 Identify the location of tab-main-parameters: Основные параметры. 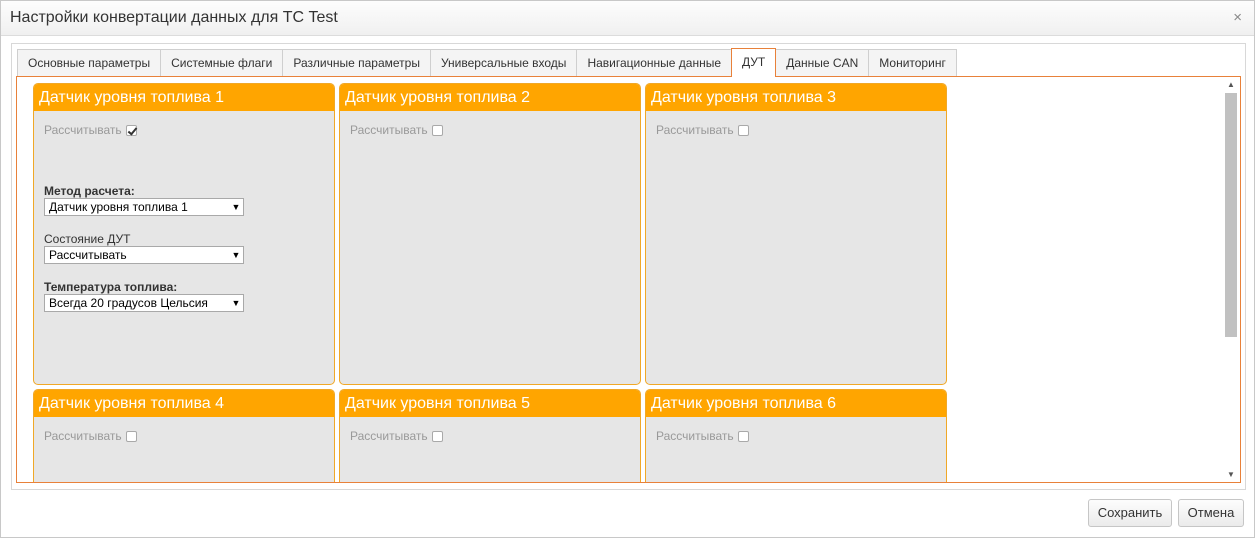
(89, 62).